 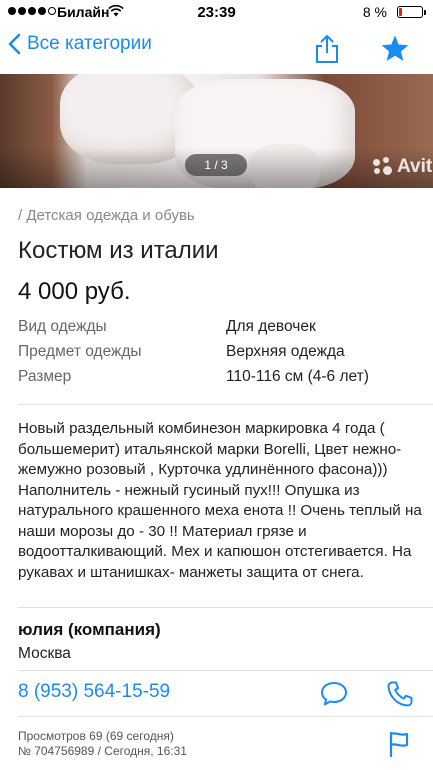 I want to click on navigation-bar: Все категории, so click(x=216, y=49).